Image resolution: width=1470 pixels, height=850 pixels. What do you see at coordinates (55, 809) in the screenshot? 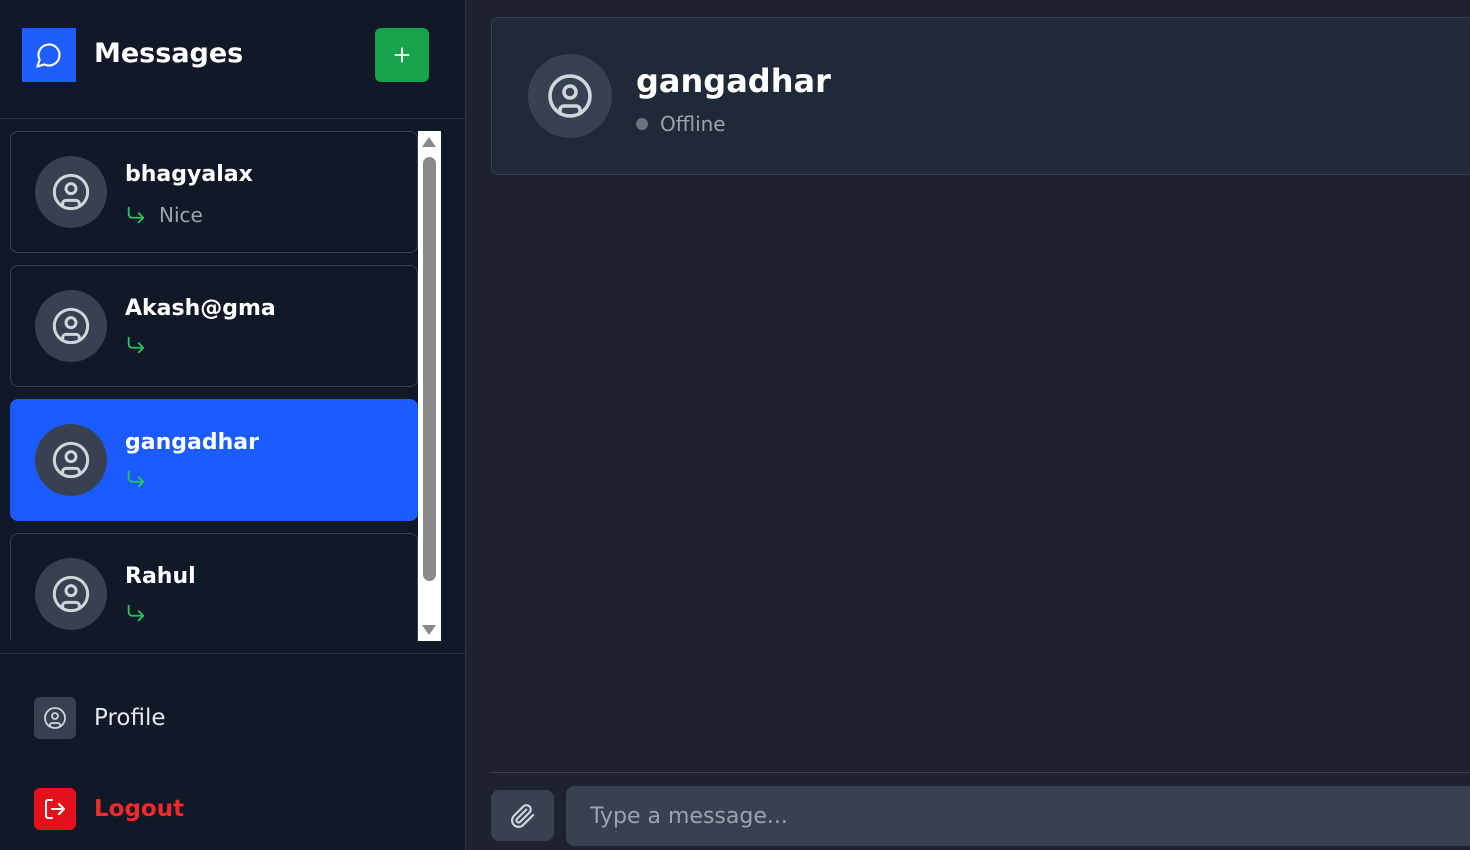
I see `logout-icon` at bounding box center [55, 809].